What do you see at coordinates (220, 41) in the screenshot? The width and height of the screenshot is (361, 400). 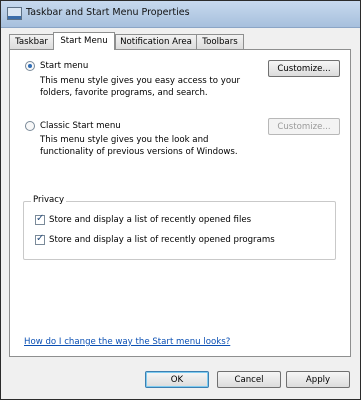 I see `tab-toolbars: Toolbars` at bounding box center [220, 41].